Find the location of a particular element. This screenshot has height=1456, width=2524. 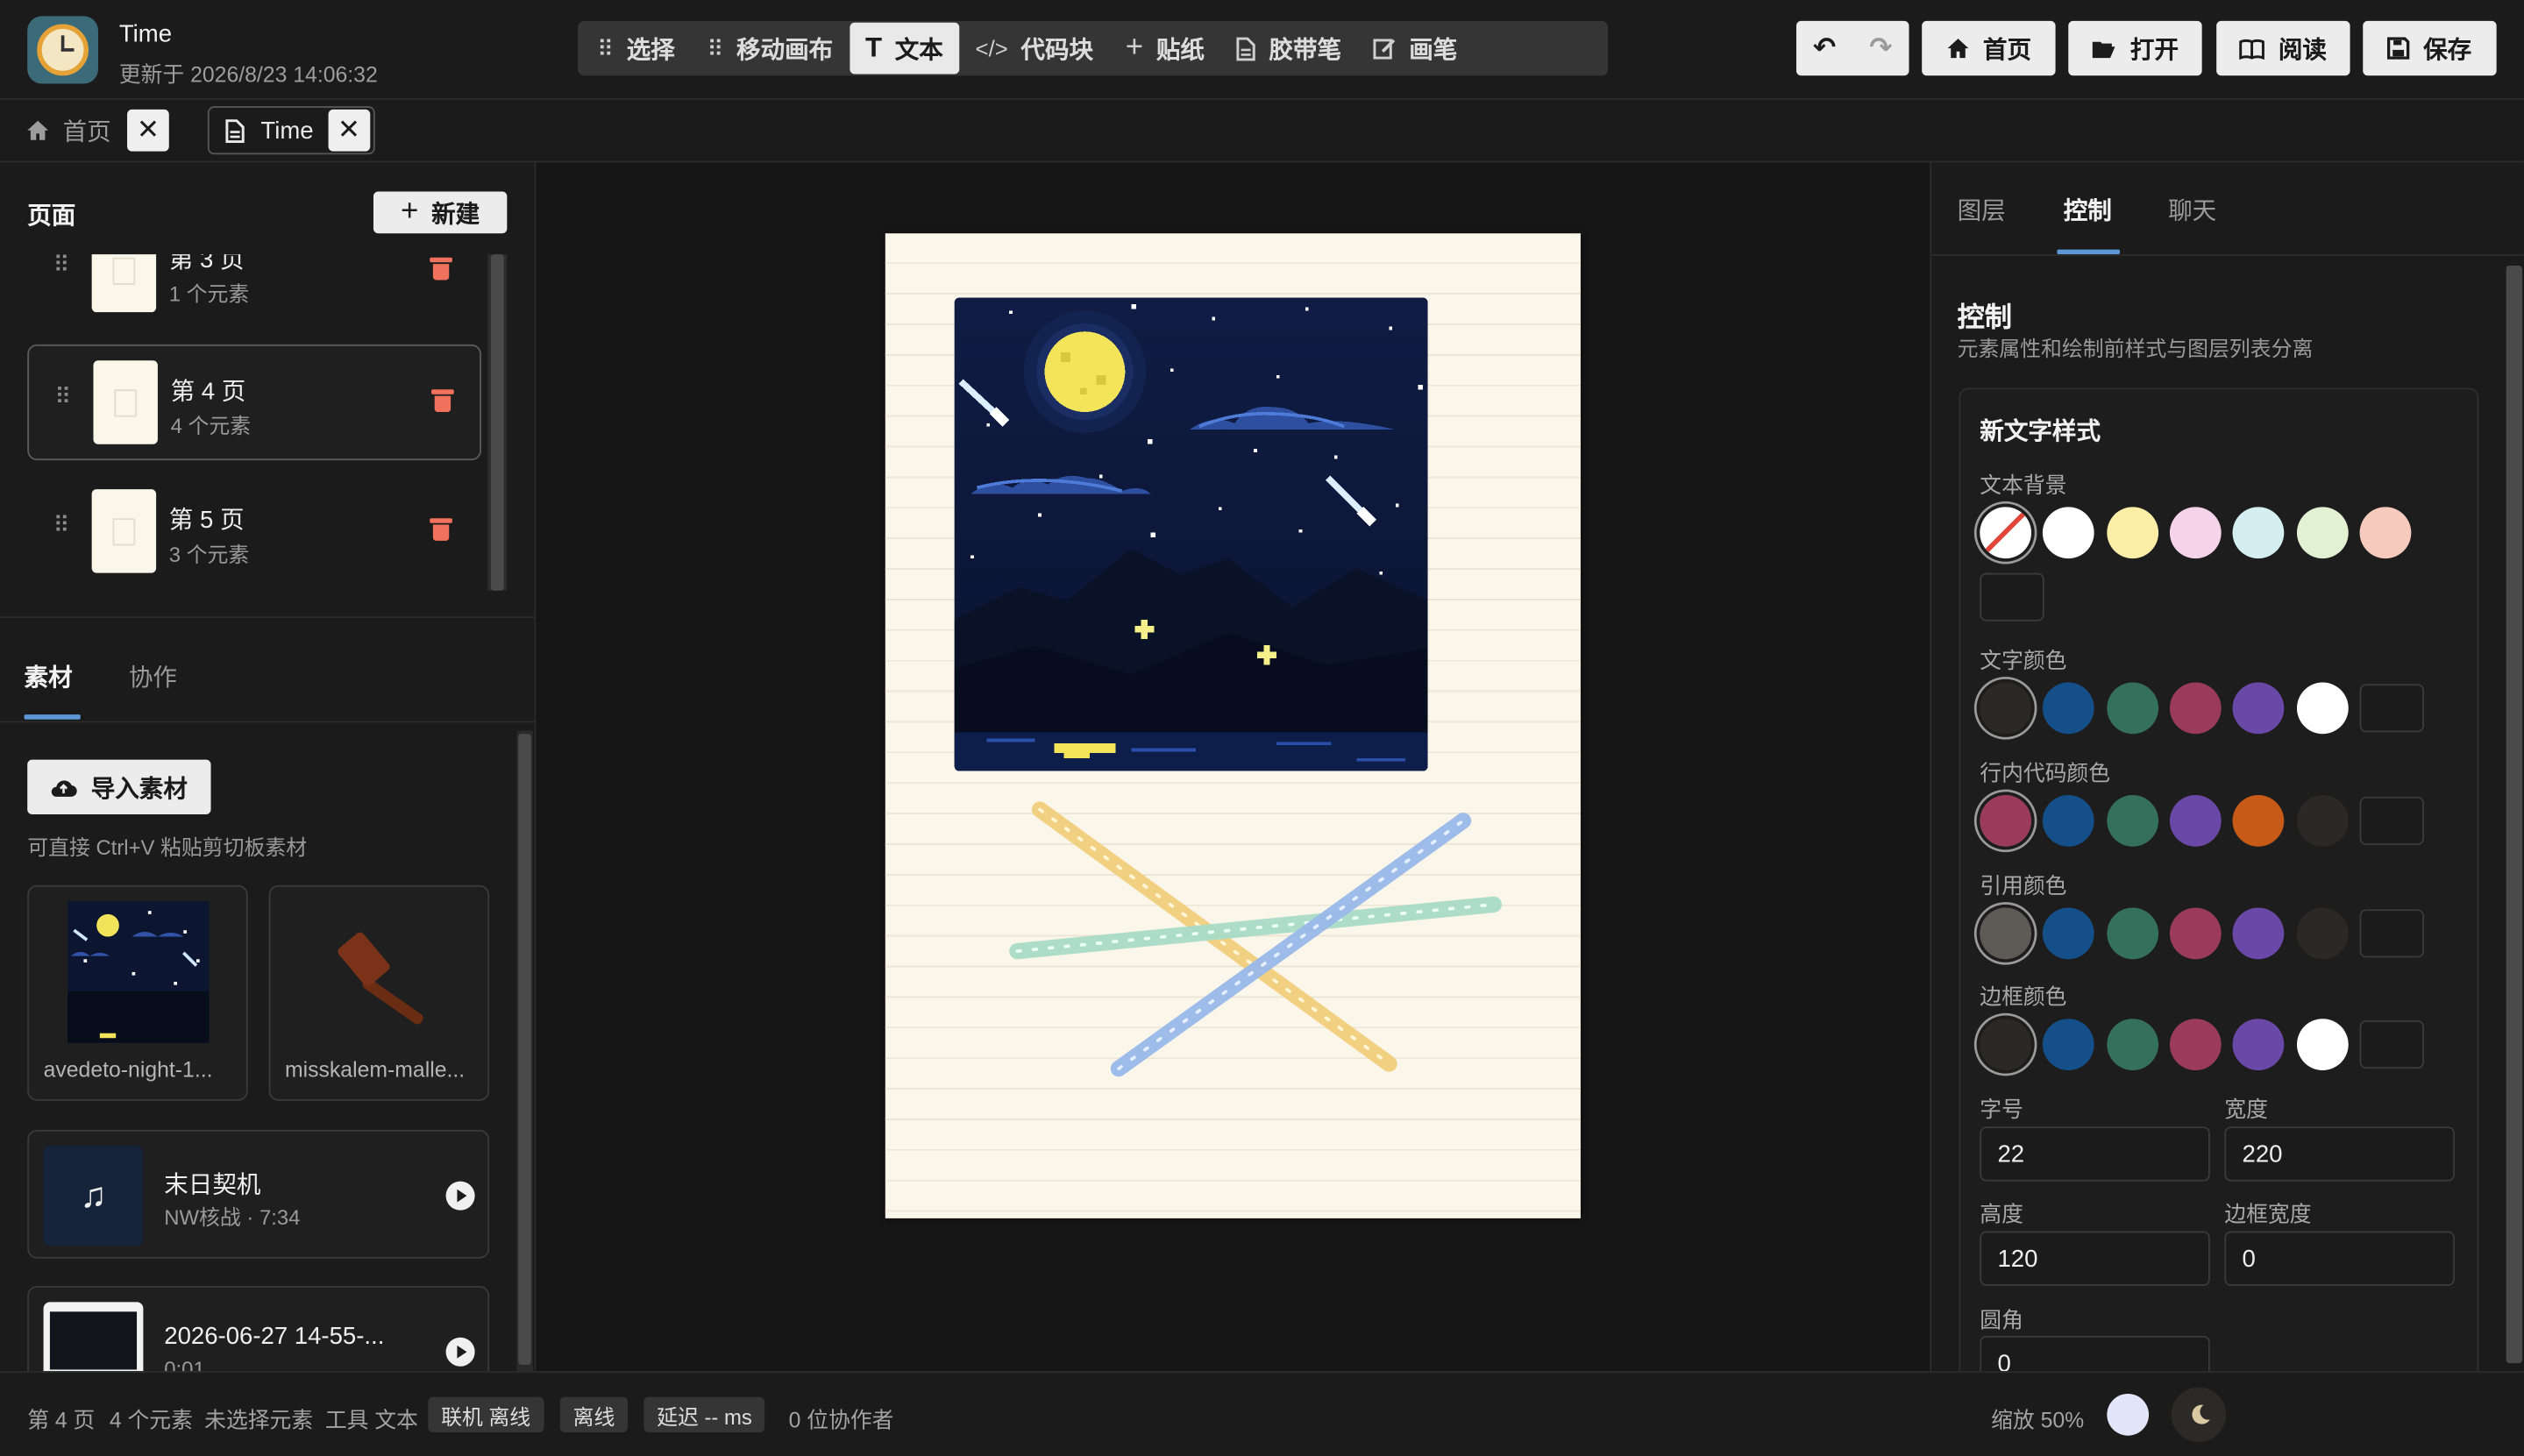

status-zoom: 缩放 50% is located at coordinates (2038, 1420).